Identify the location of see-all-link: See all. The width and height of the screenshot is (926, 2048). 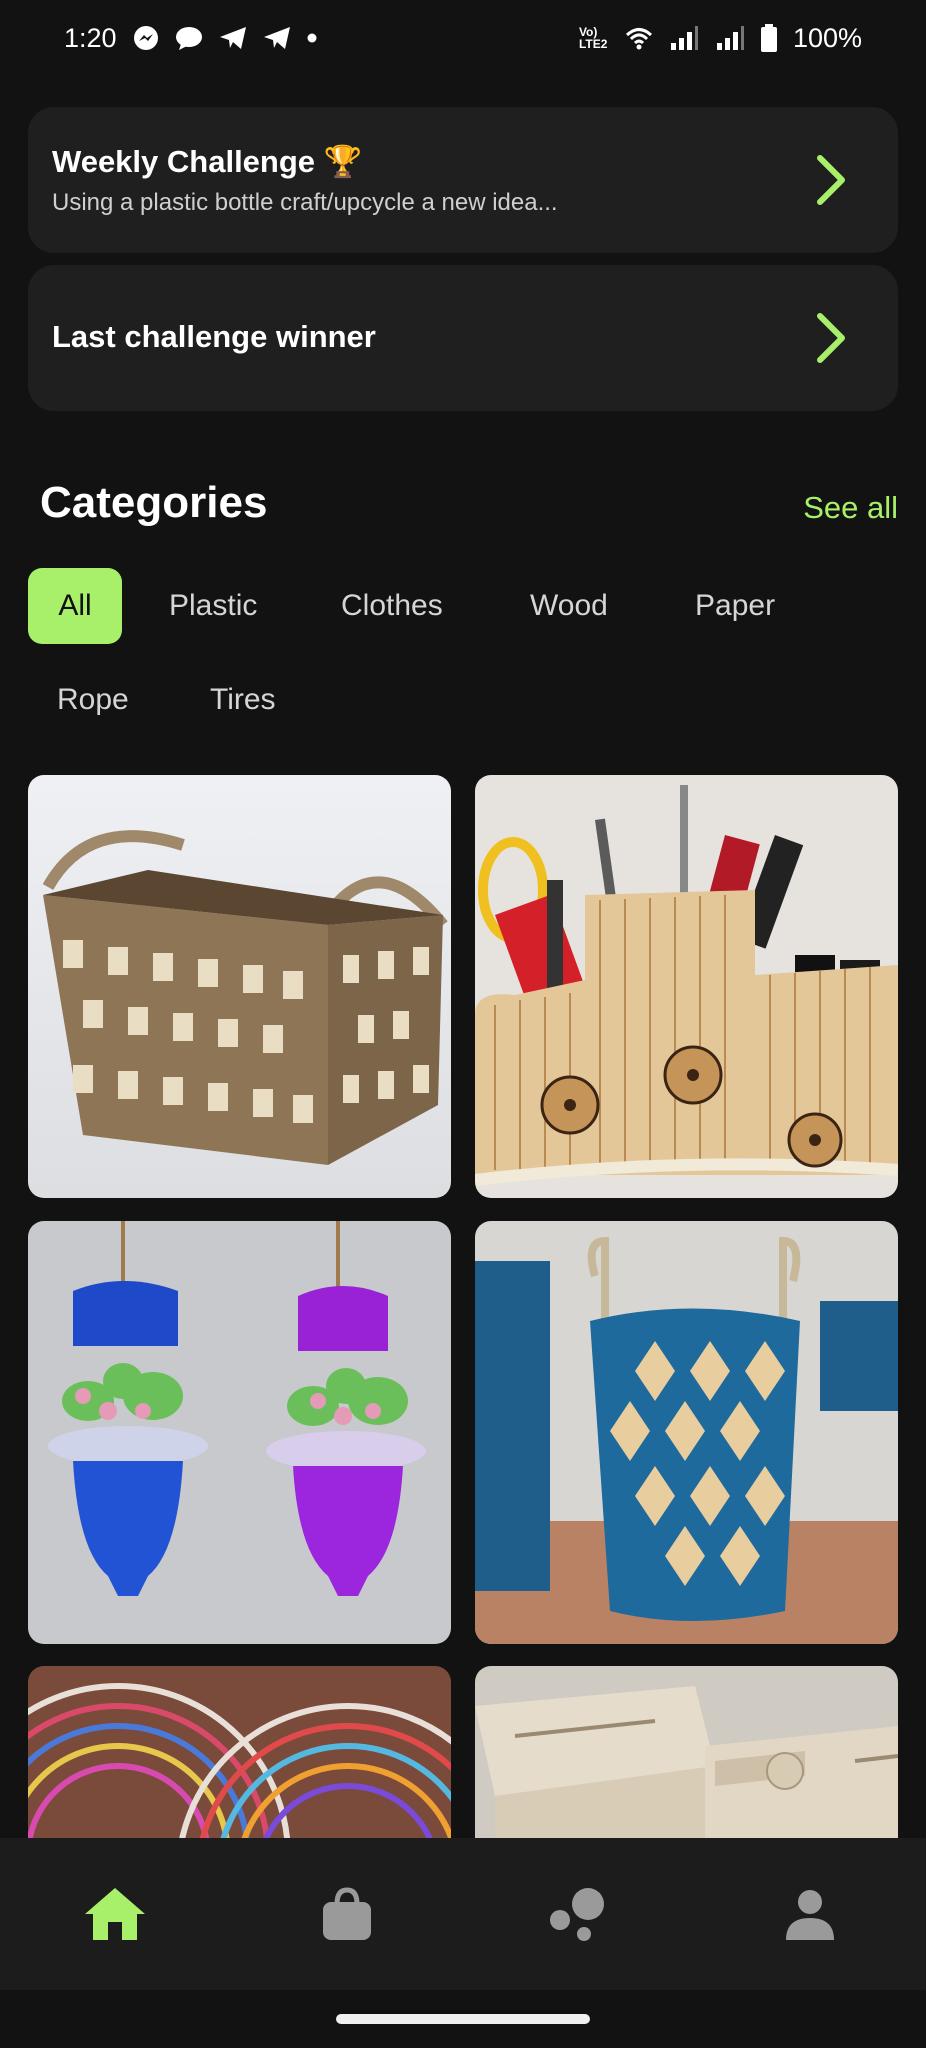
(850, 508).